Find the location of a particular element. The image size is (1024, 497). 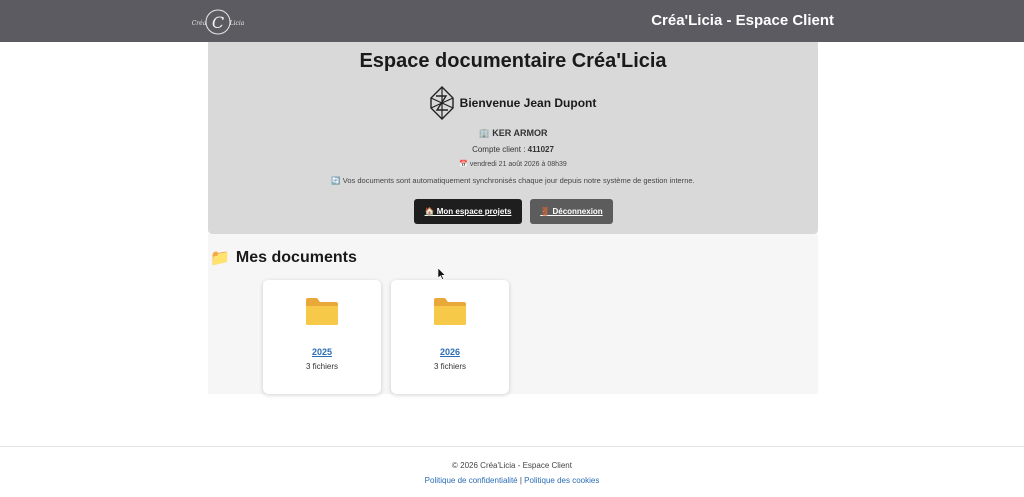

svg-text: C is located at coordinates (218, 22).